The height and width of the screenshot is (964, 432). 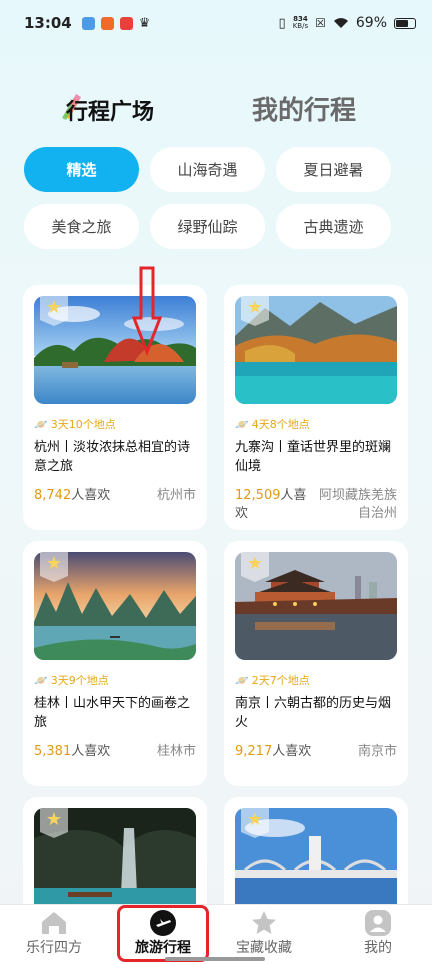 I want to click on itinerary-card: ★ 🪐 2天7个地点 南京丨六朝古都的历史与烟火 9,217人喜欢 南京市, so click(x=316, y=663).